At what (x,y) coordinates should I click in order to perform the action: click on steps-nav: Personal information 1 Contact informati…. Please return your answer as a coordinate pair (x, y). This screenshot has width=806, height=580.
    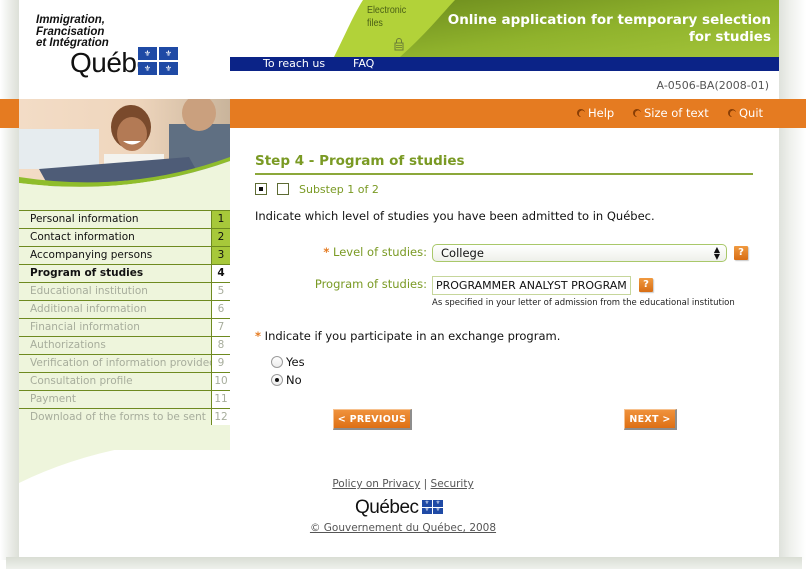
    Looking at the image, I should click on (124, 318).